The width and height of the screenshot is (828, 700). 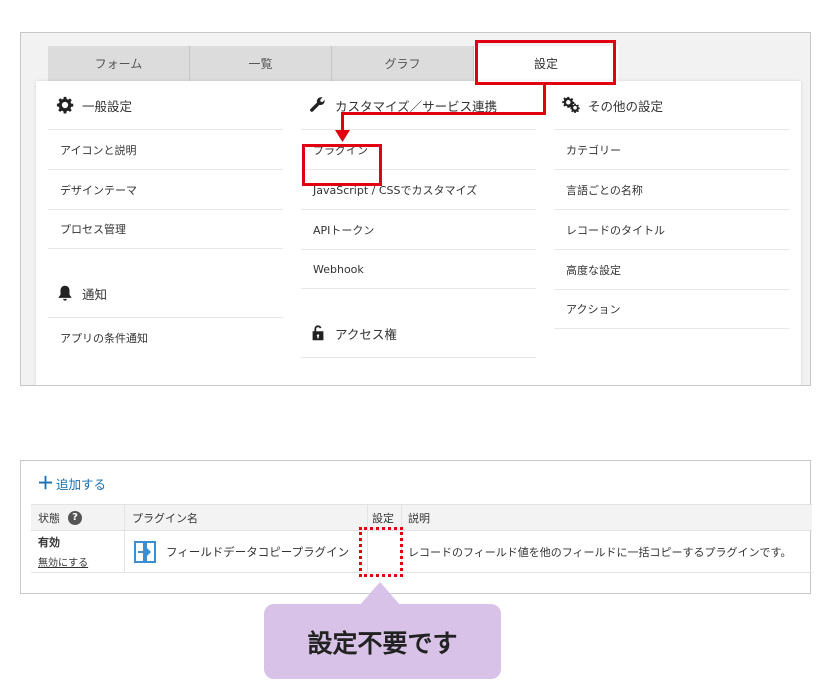 I want to click on bell-icon, so click(x=65, y=293).